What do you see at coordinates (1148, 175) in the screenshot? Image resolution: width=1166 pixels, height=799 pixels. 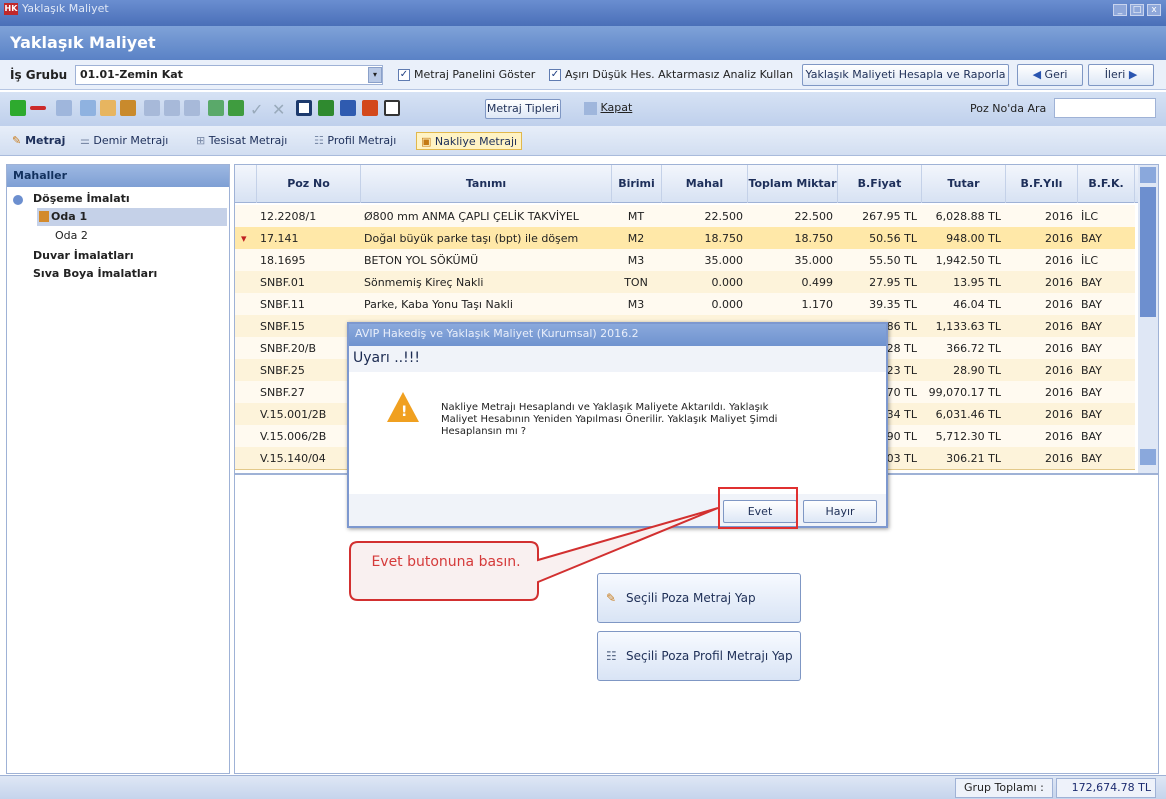 I see `scroll-up-icon` at bounding box center [1148, 175].